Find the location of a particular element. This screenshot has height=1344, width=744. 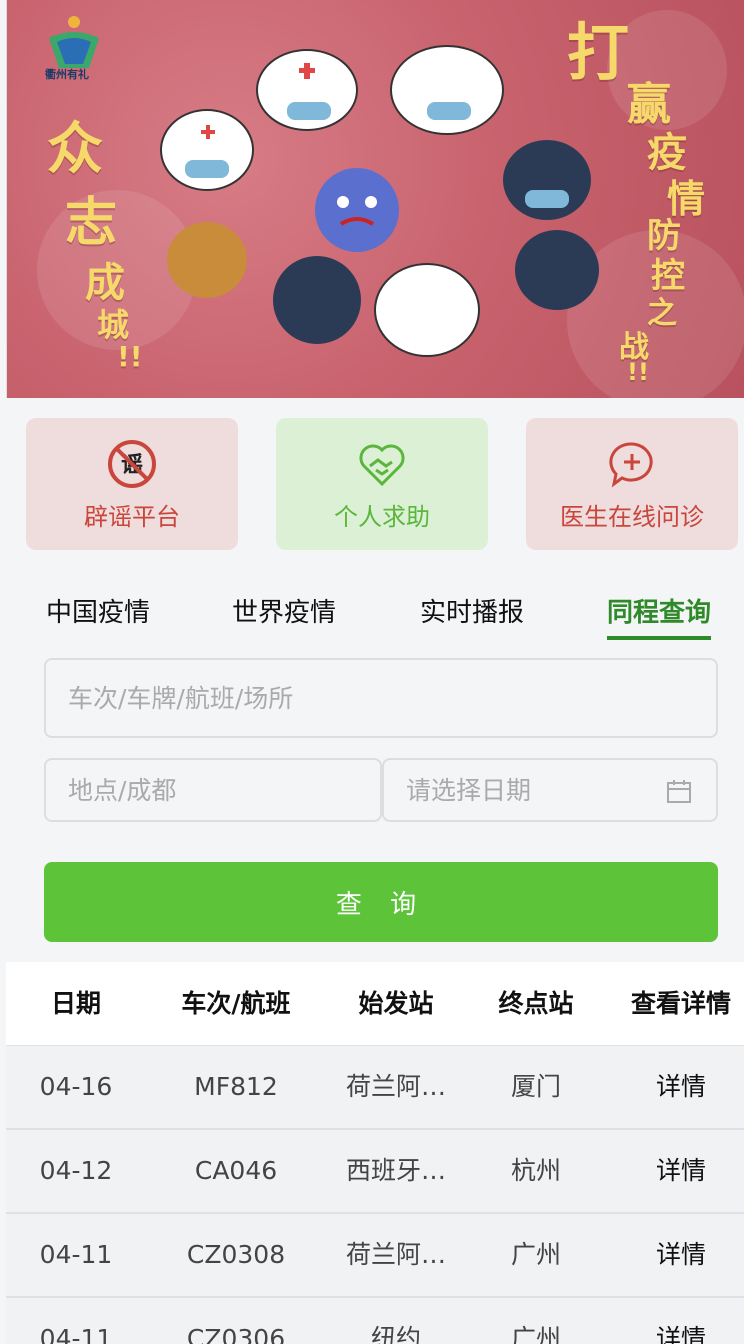

no-rumor-icon: 谣 is located at coordinates (132, 464).